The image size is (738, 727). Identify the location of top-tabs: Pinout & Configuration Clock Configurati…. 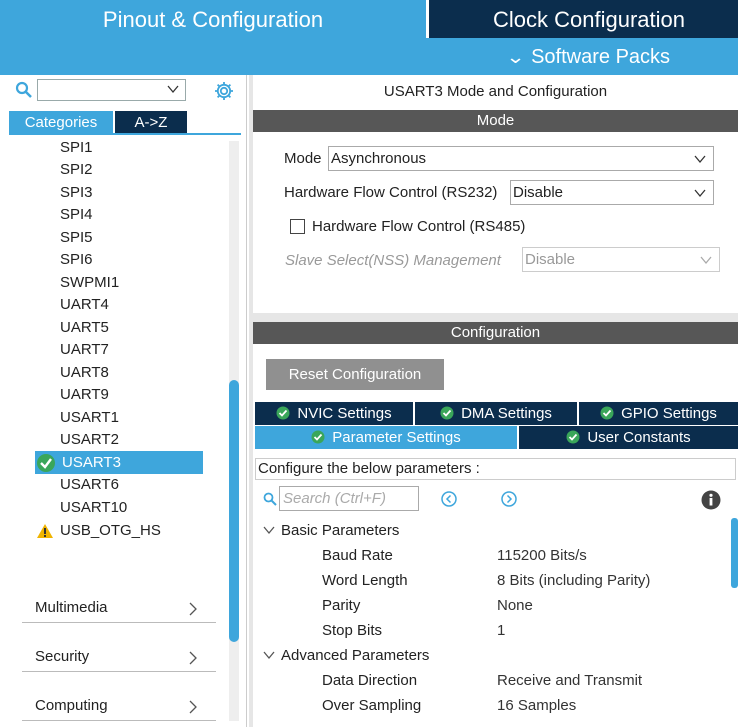
(369, 19).